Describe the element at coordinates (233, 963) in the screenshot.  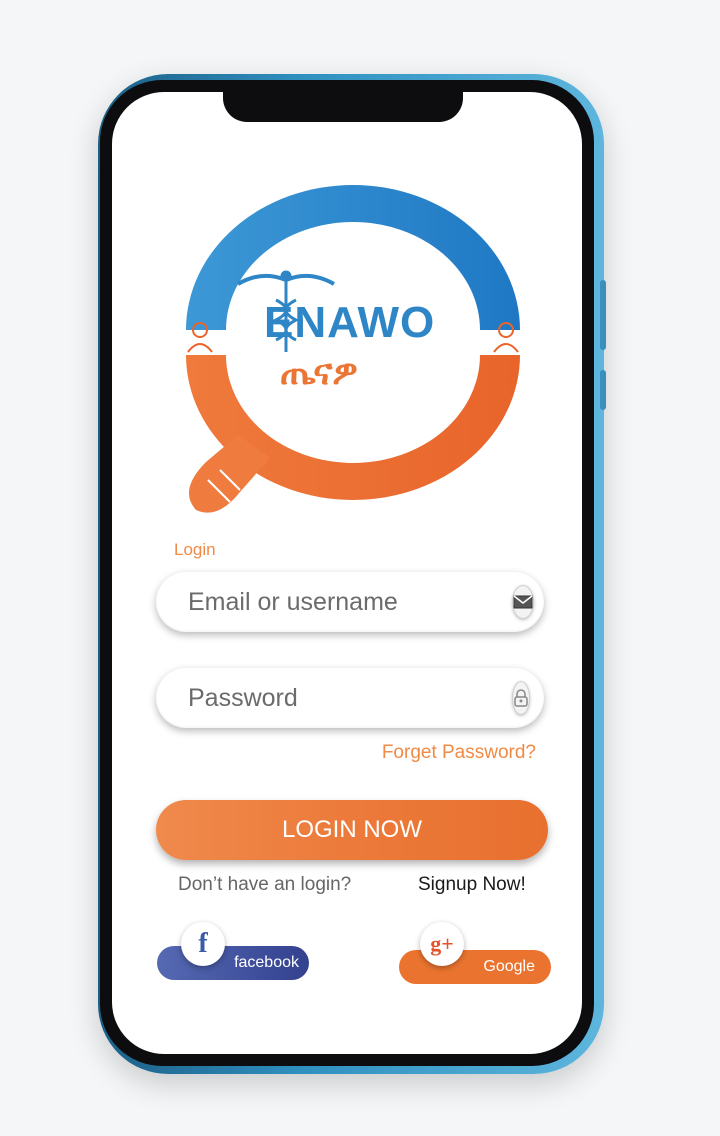
I see `facebook-login-button: facebook` at that location.